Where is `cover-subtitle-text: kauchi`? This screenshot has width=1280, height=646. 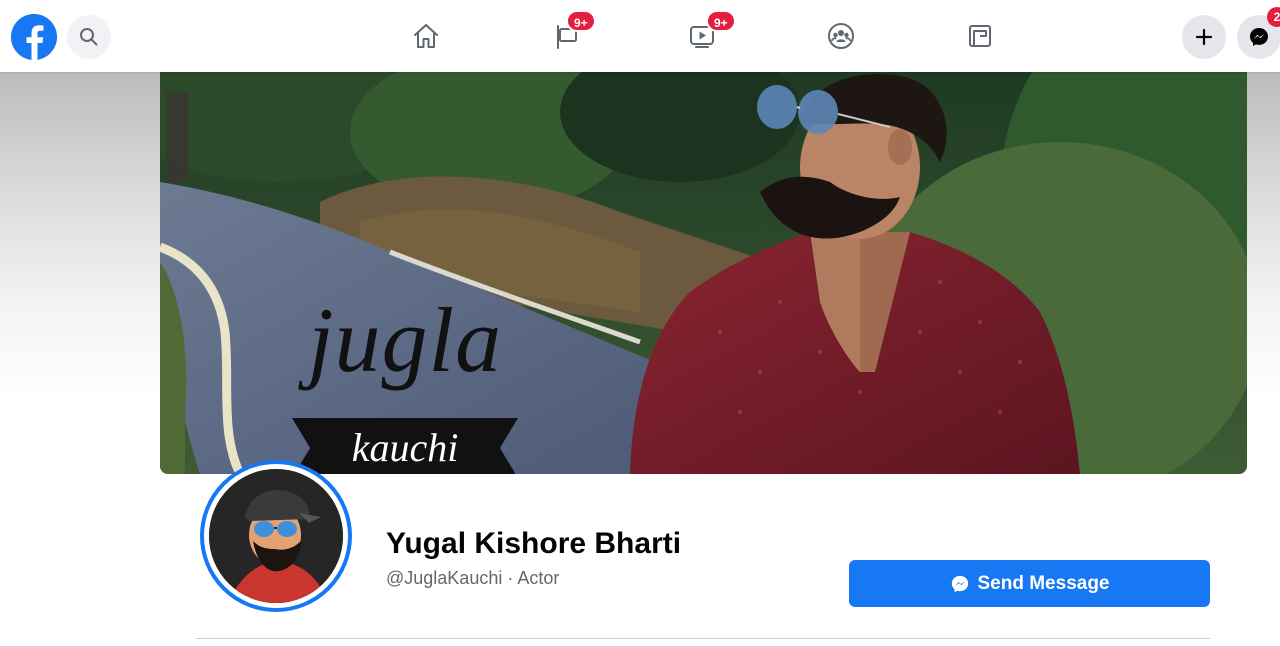
cover-subtitle-text: kauchi is located at coordinates (405, 447).